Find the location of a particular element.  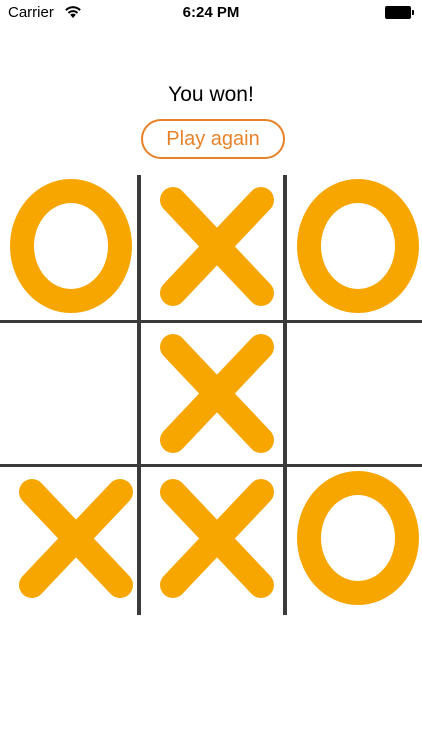

status-bar: Carrier 6:24 PM is located at coordinates (211, 13).